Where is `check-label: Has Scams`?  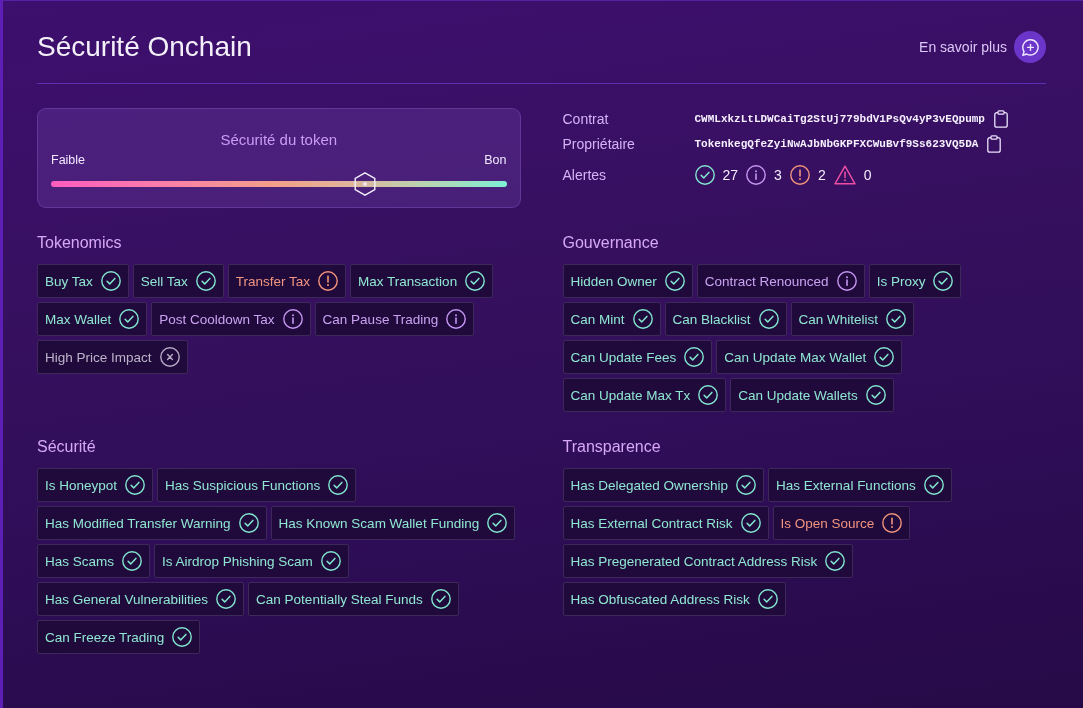 check-label: Has Scams is located at coordinates (80, 561).